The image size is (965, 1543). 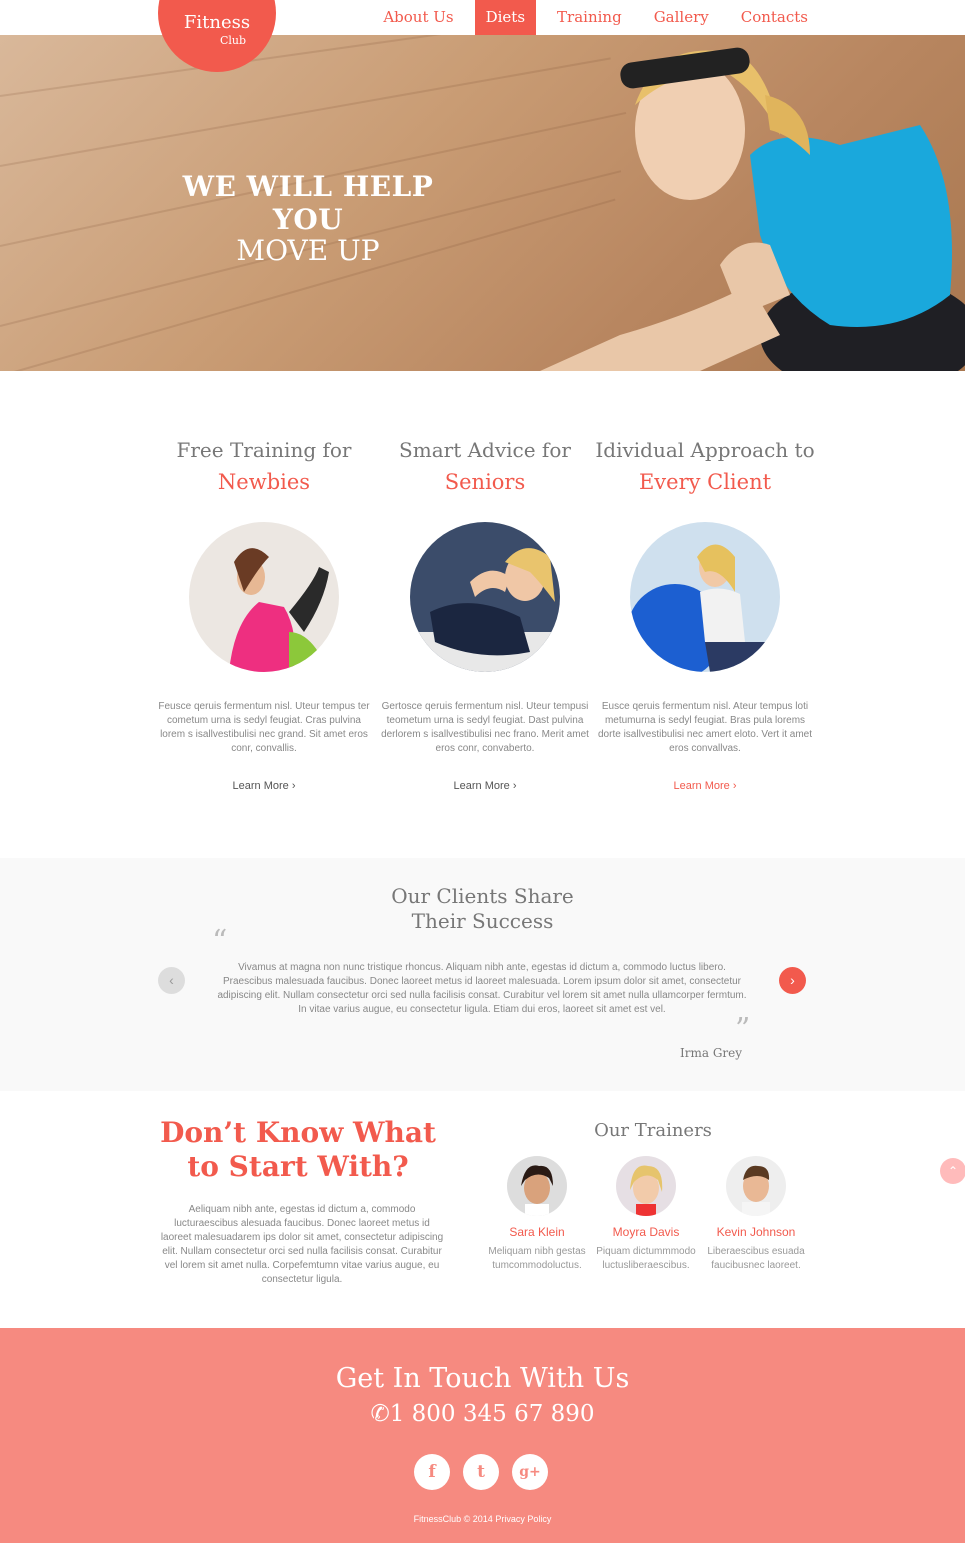 I want to click on feature-highlight: Every Client, so click(x=705, y=482).